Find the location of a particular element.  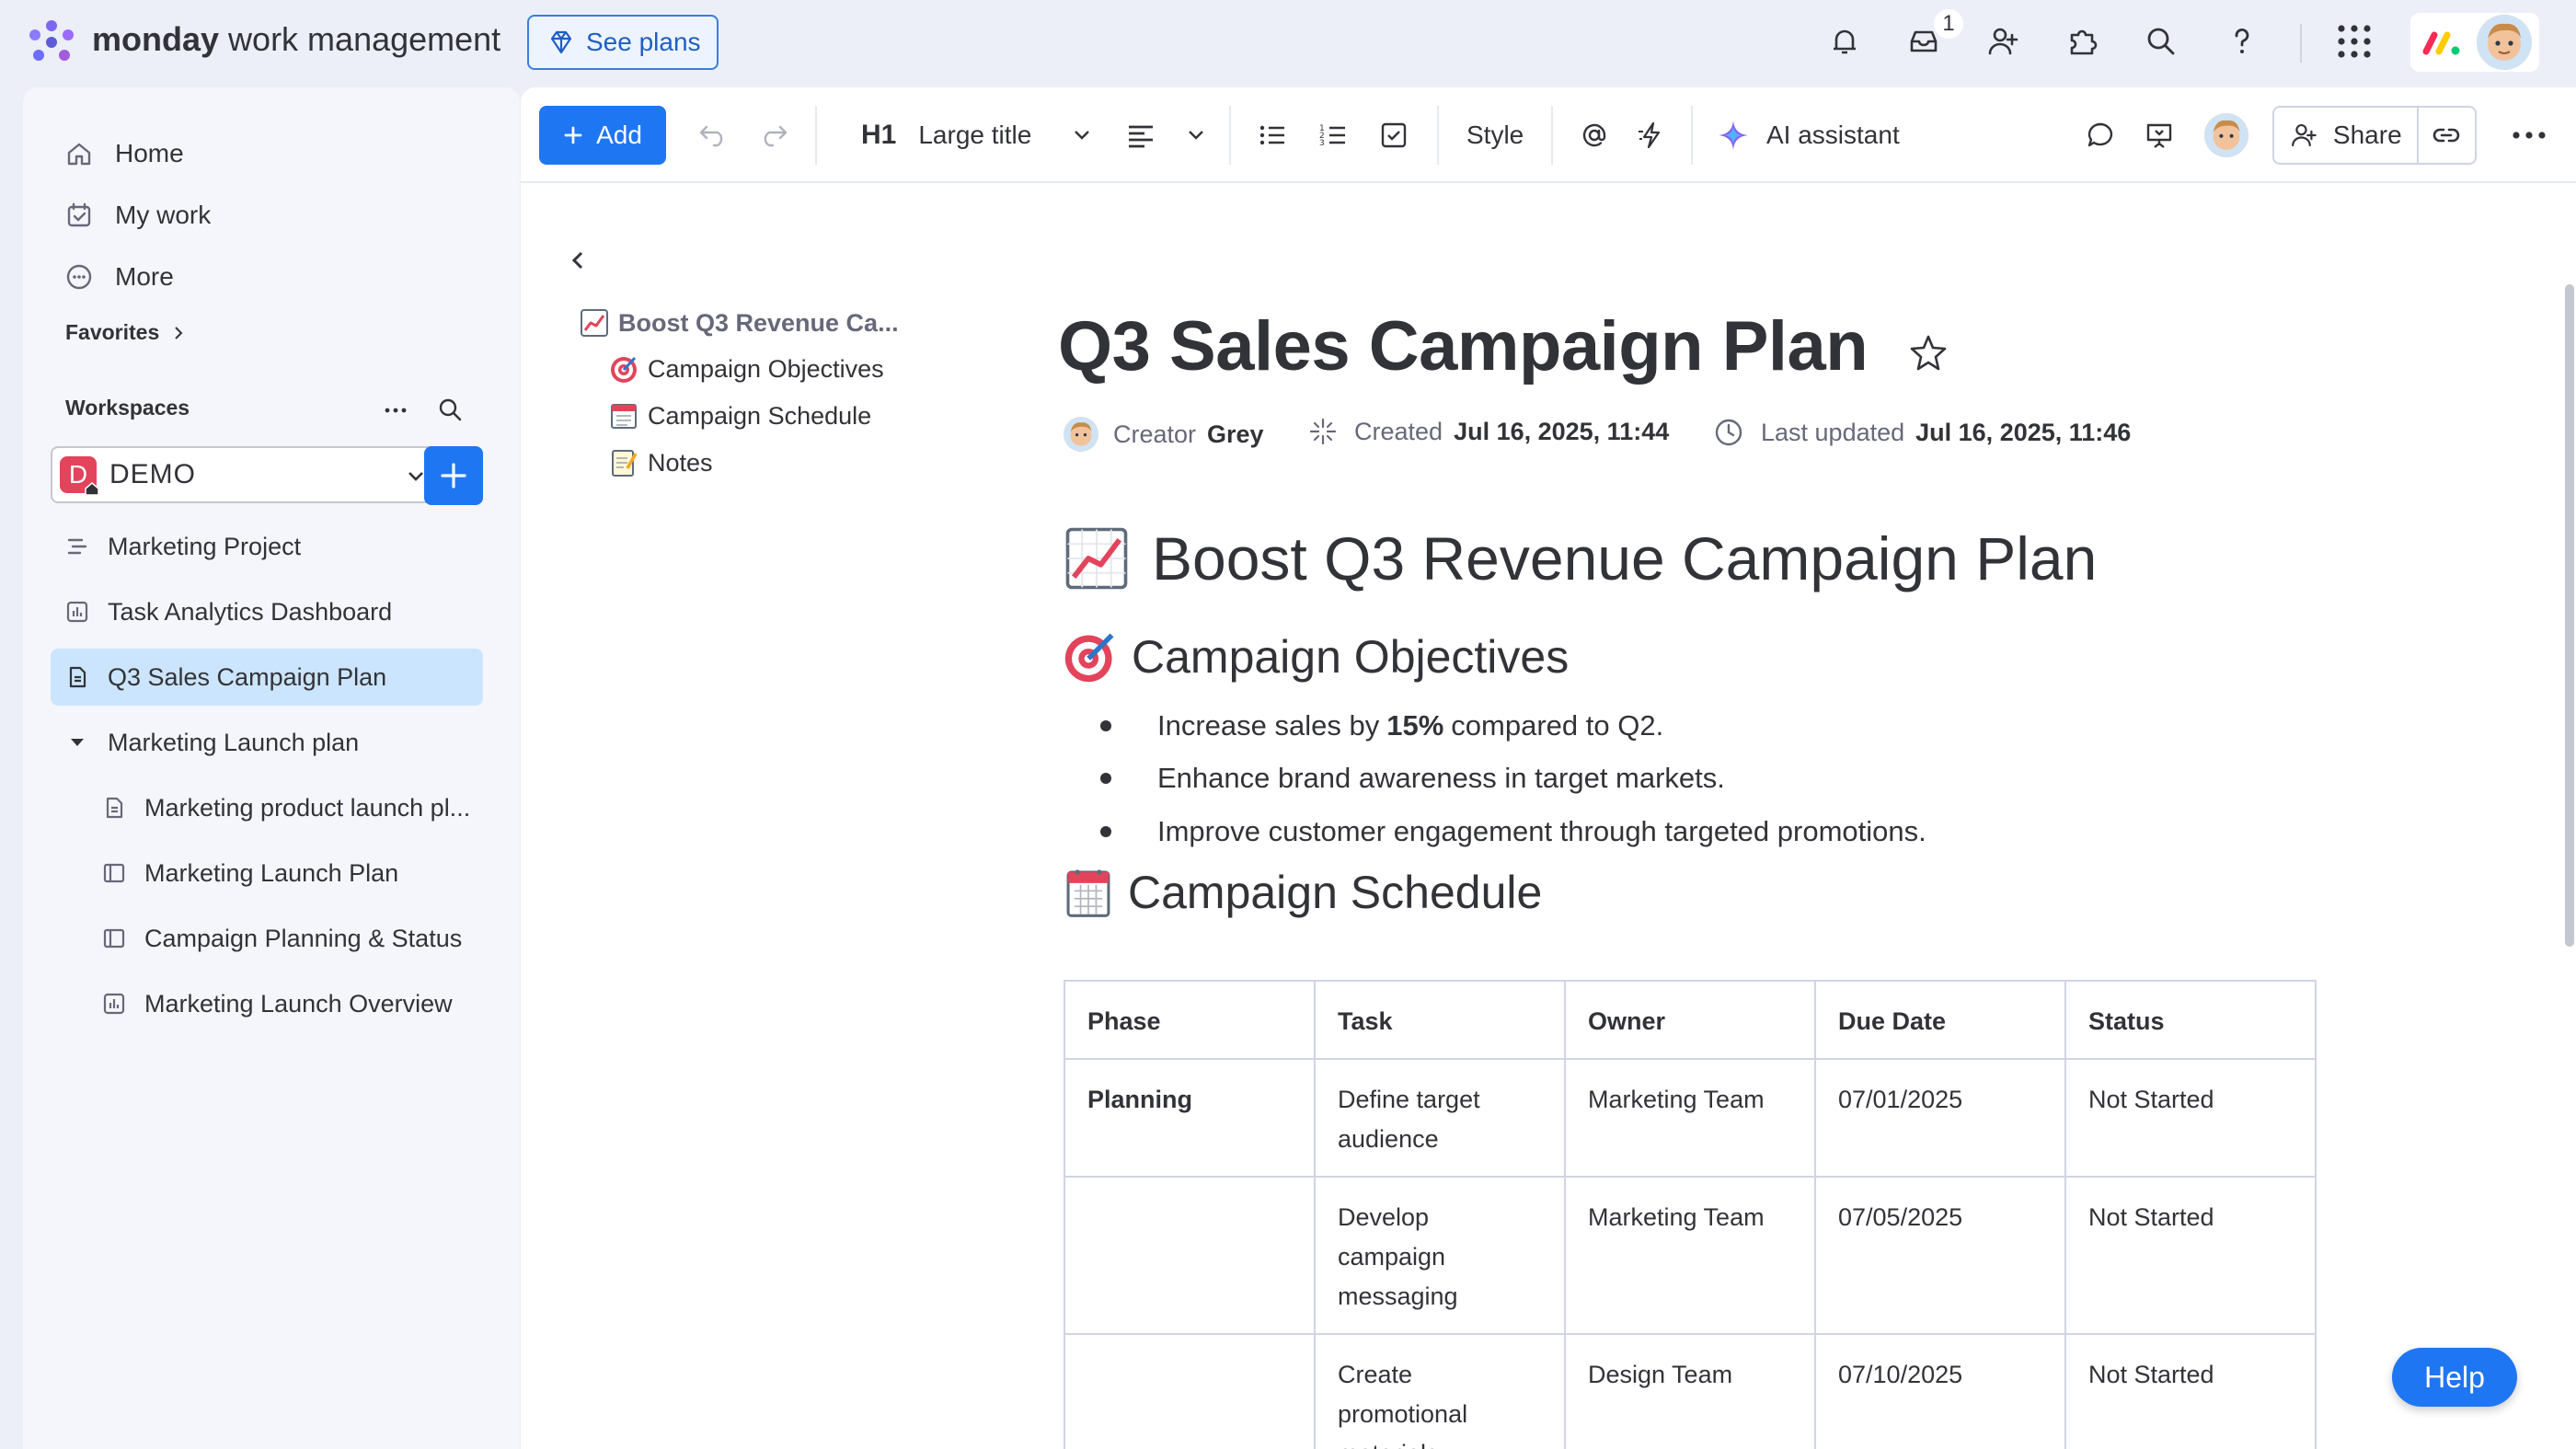

target-emoji-icon is located at coordinates (1089, 658).